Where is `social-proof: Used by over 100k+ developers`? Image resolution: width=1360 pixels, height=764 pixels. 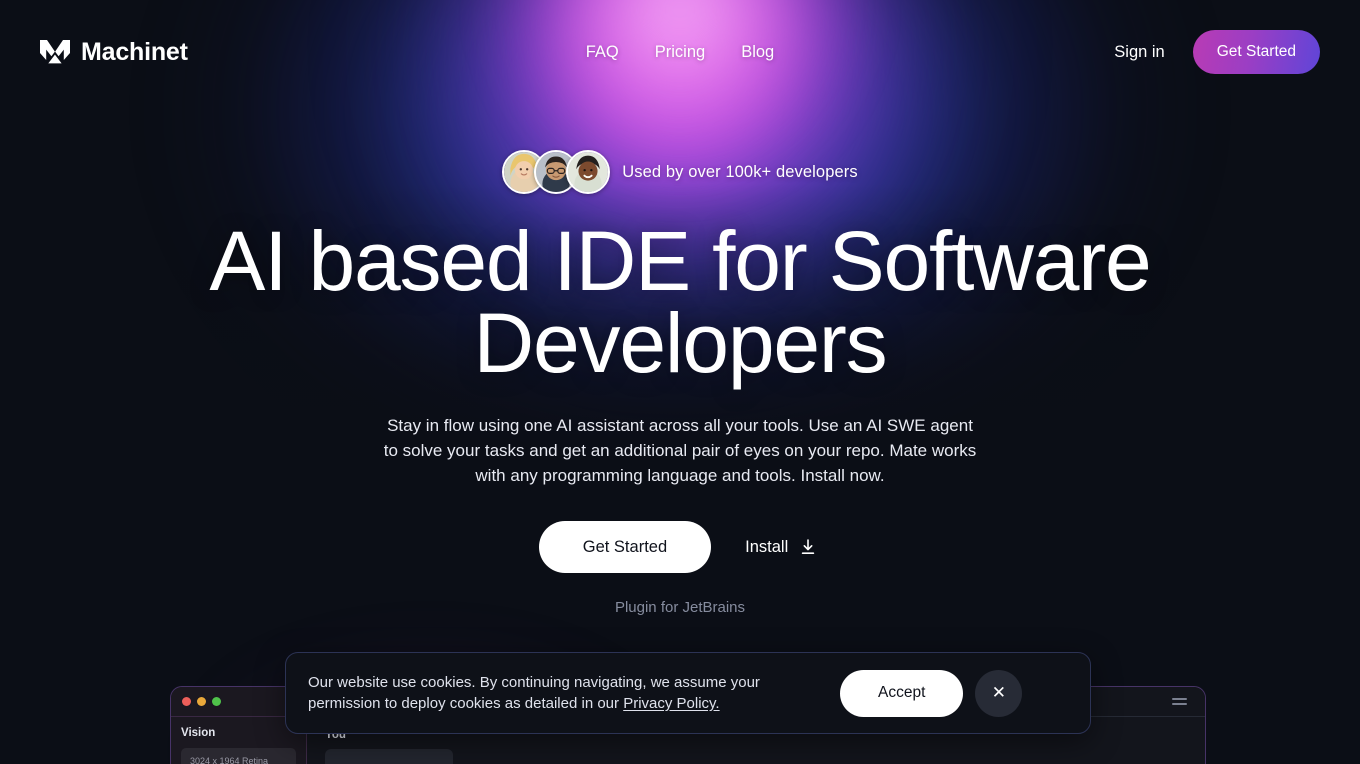 social-proof: Used by over 100k+ developers is located at coordinates (680, 172).